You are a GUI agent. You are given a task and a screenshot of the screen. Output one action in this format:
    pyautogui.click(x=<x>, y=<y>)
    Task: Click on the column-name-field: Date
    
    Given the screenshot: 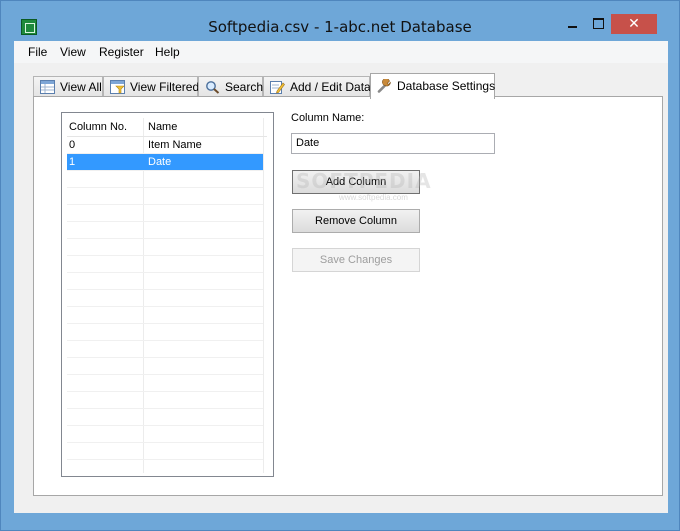 What is the action you would take?
    pyautogui.click(x=393, y=143)
    